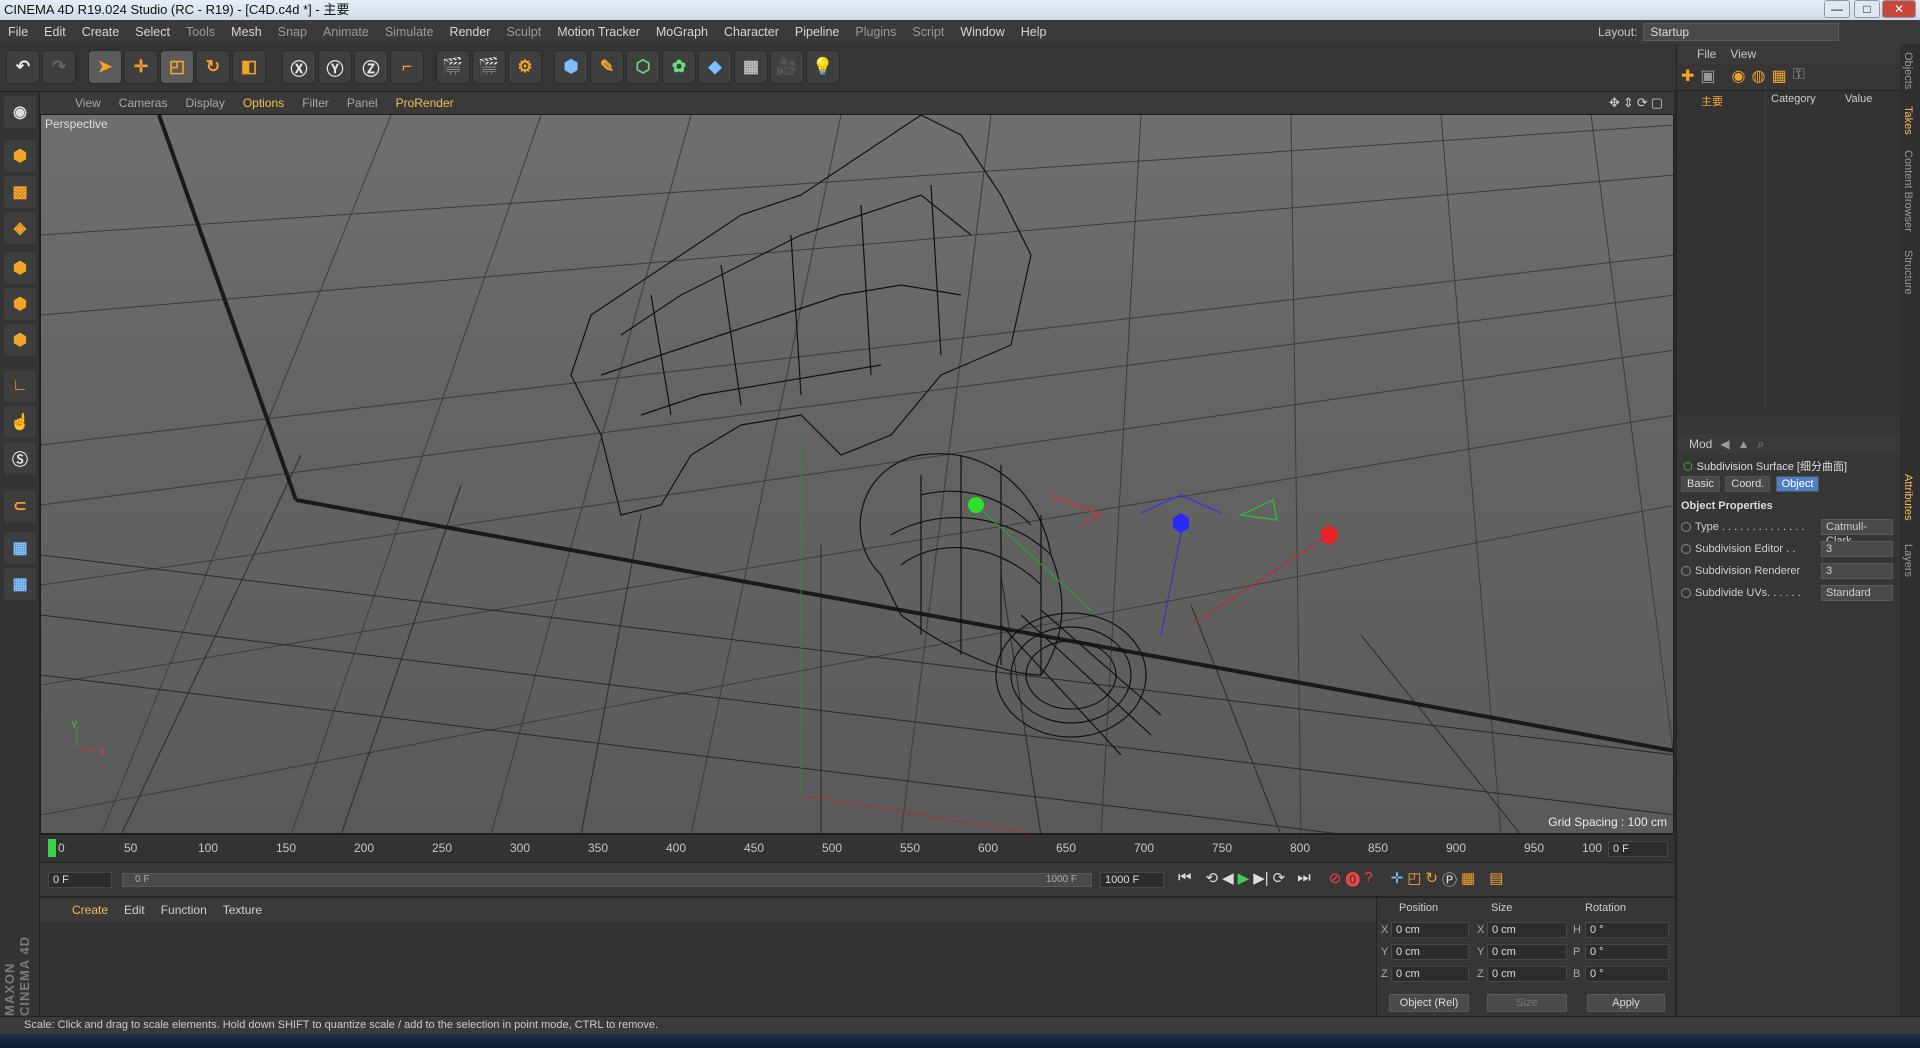  I want to click on menu-render: Render, so click(469, 32).